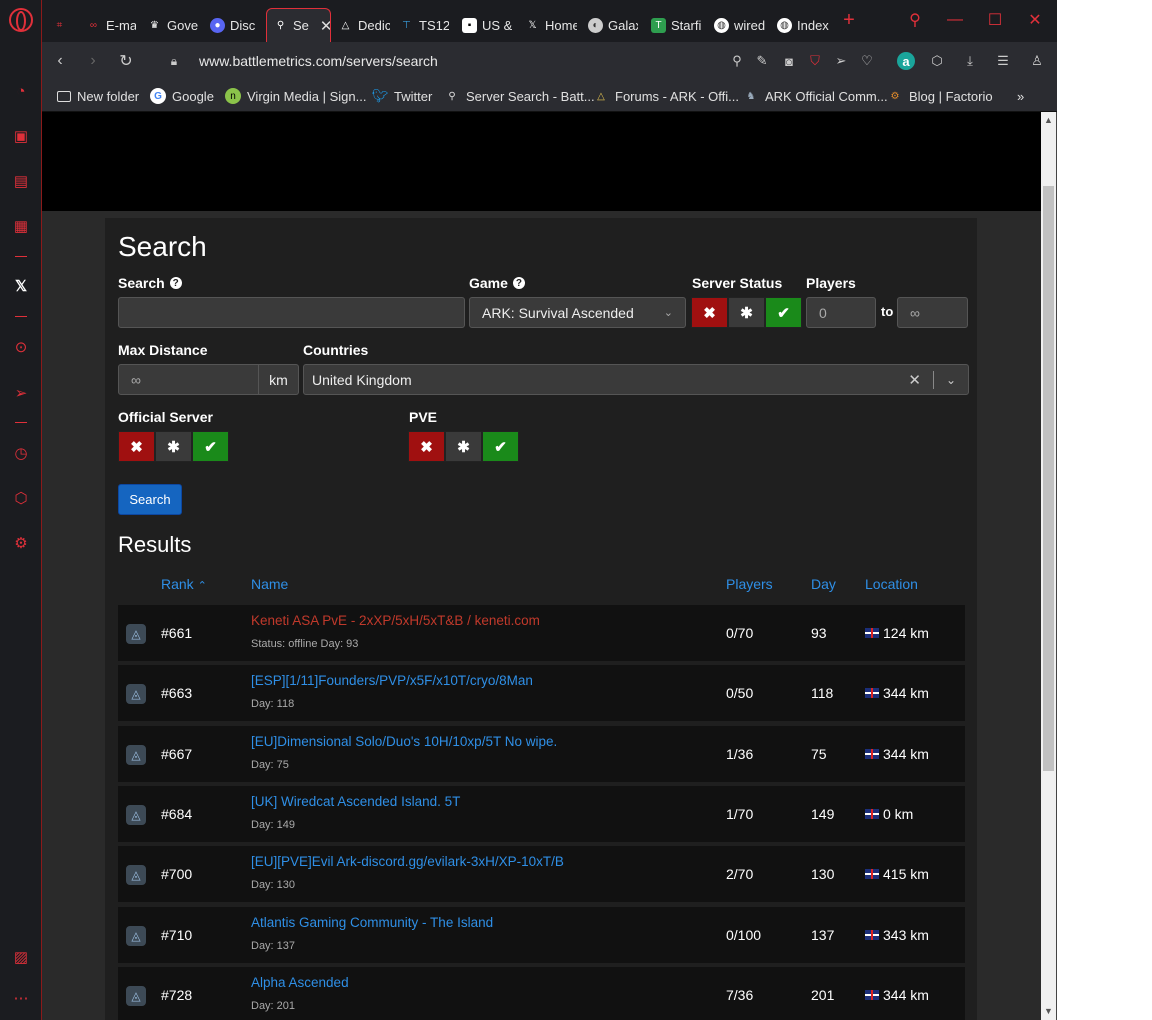 This screenshot has height=1020, width=1152. Describe the element at coordinates (59, 25) in the screenshot. I see `tab: ⌗` at that location.